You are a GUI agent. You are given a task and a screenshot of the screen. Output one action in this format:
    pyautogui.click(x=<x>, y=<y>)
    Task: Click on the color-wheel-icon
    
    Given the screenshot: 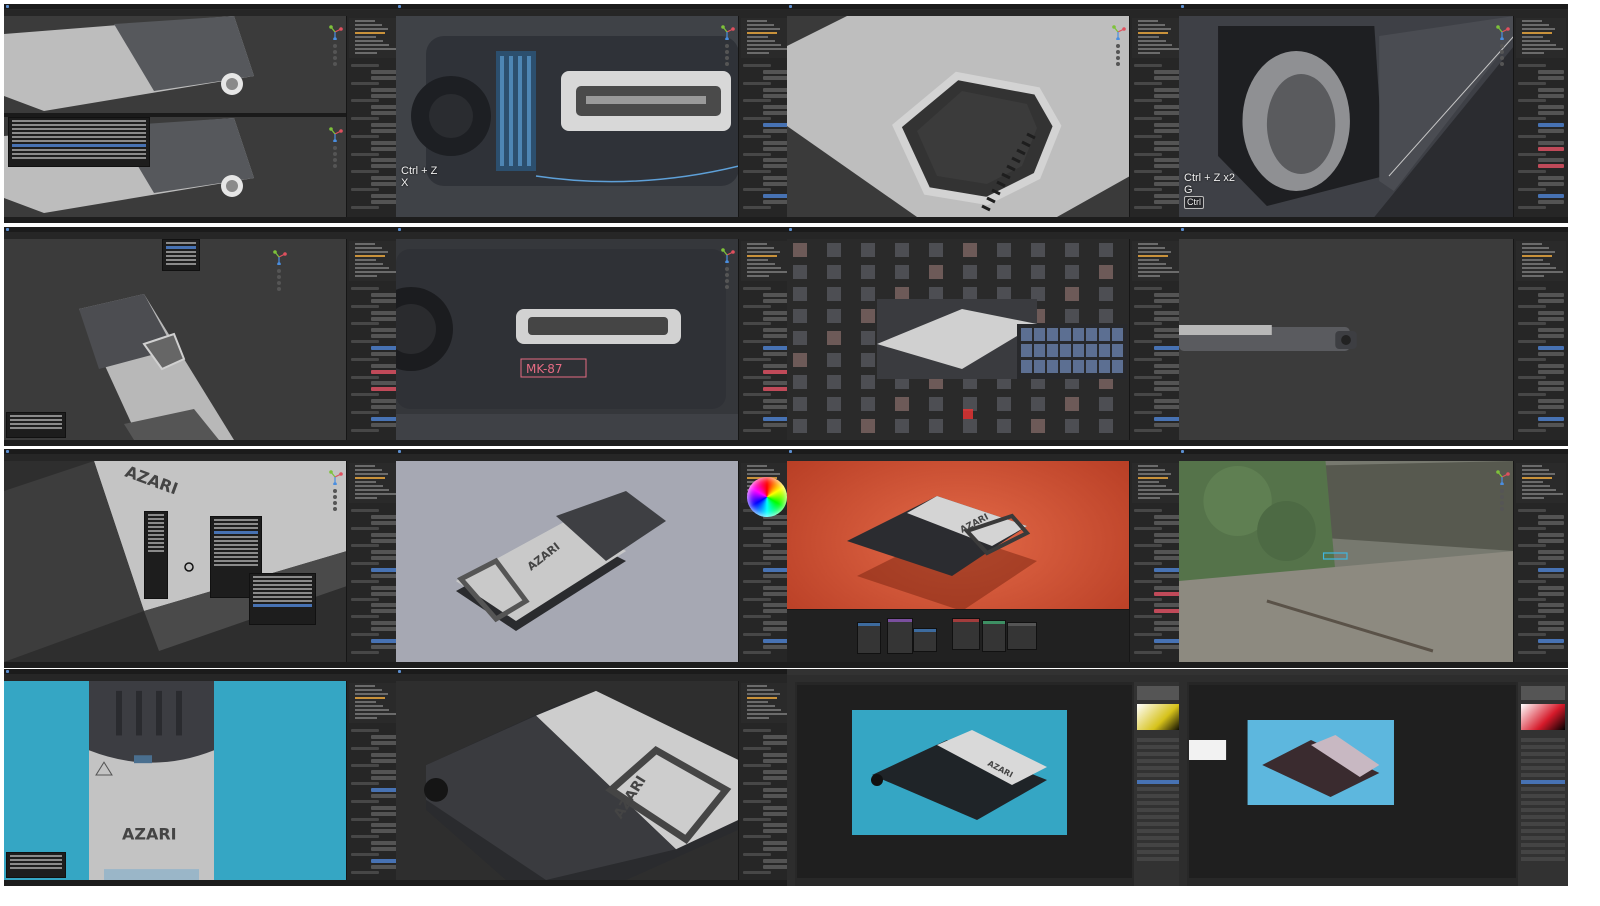 What is the action you would take?
    pyautogui.click(x=767, y=497)
    